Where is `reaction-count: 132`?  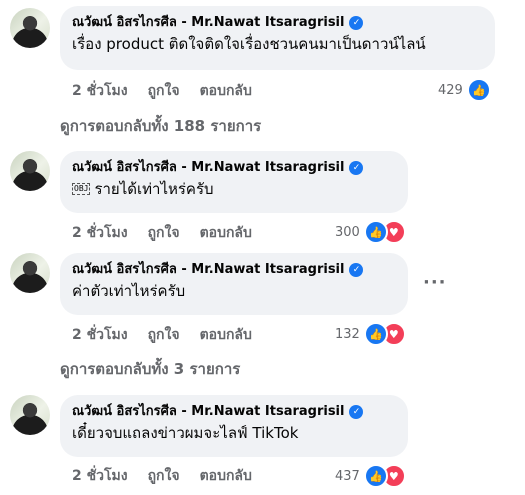
reaction-count: 132 is located at coordinates (347, 334).